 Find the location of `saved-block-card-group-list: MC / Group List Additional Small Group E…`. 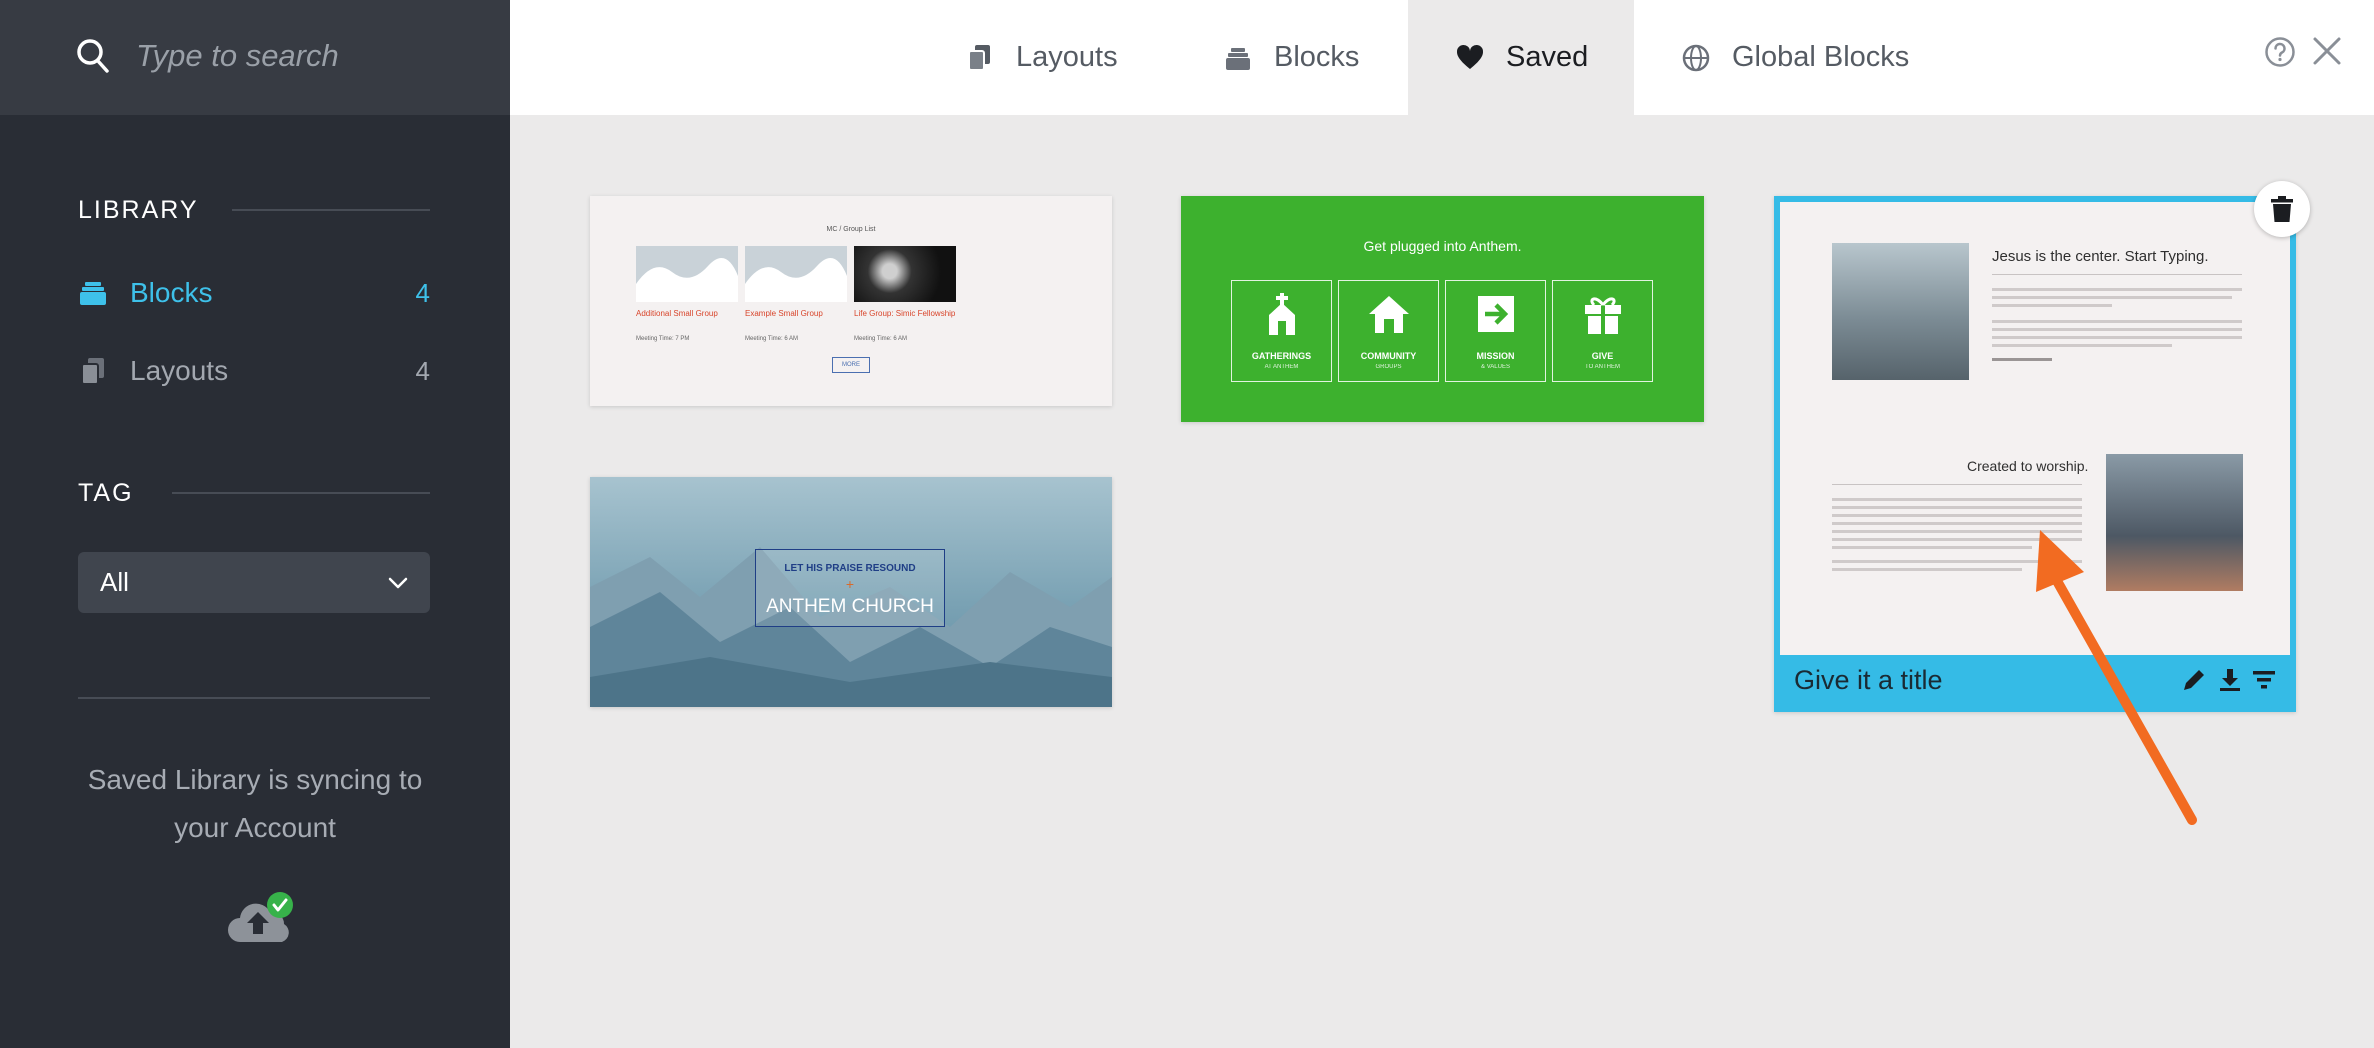

saved-block-card-group-list: MC / Group List Additional Small Group E… is located at coordinates (851, 301).